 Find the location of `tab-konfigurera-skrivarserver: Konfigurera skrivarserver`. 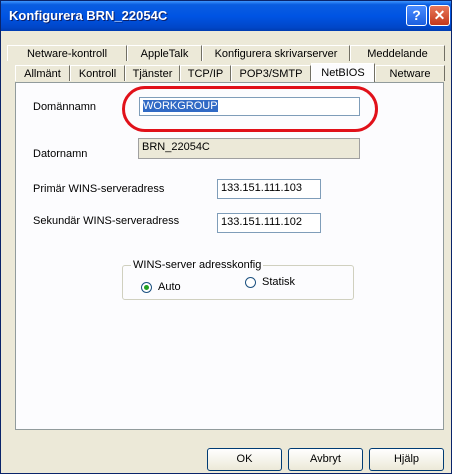

tab-konfigurera-skrivarserver: Konfigurera skrivarserver is located at coordinates (276, 53).